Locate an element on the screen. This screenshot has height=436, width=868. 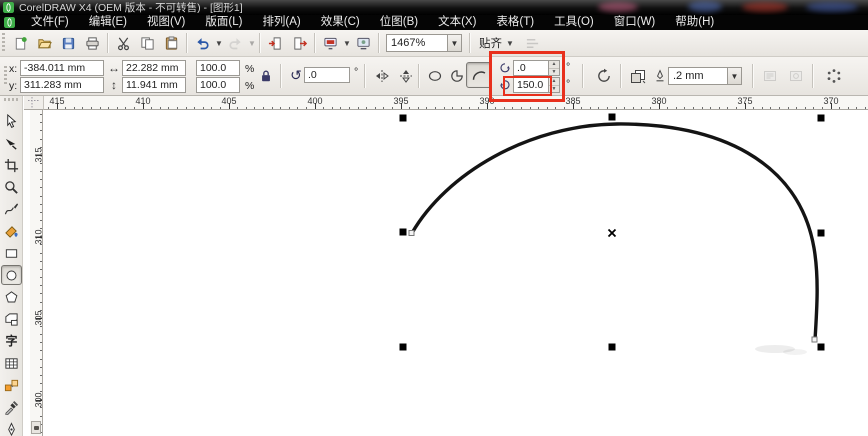
x-position-field: -384.011 mm is located at coordinates (62, 68).